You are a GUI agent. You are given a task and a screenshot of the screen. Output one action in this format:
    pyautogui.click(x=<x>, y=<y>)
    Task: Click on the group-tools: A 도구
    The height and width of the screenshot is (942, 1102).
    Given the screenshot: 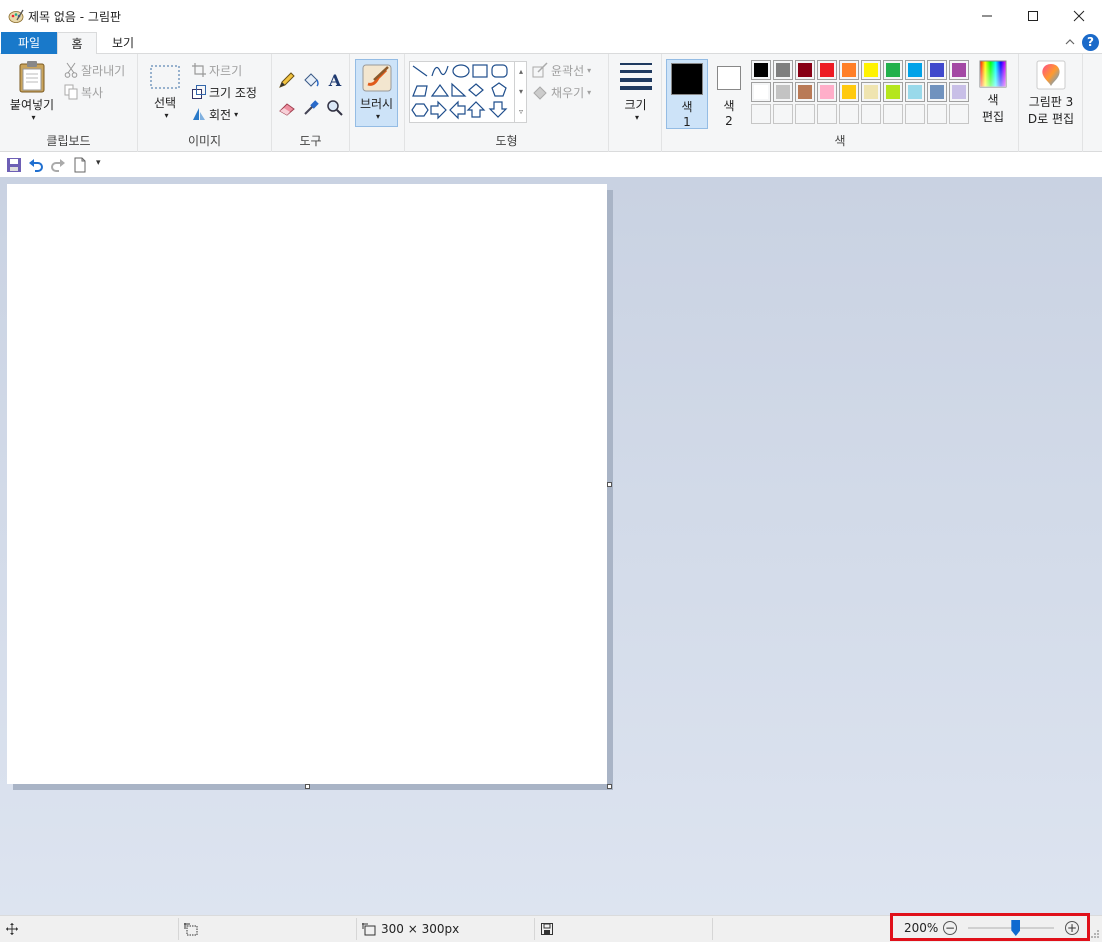 What is the action you would take?
    pyautogui.click(x=311, y=103)
    